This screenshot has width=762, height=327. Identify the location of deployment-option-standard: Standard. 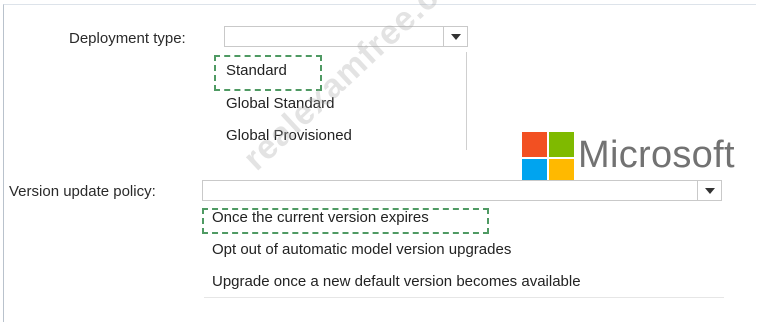
(256, 70).